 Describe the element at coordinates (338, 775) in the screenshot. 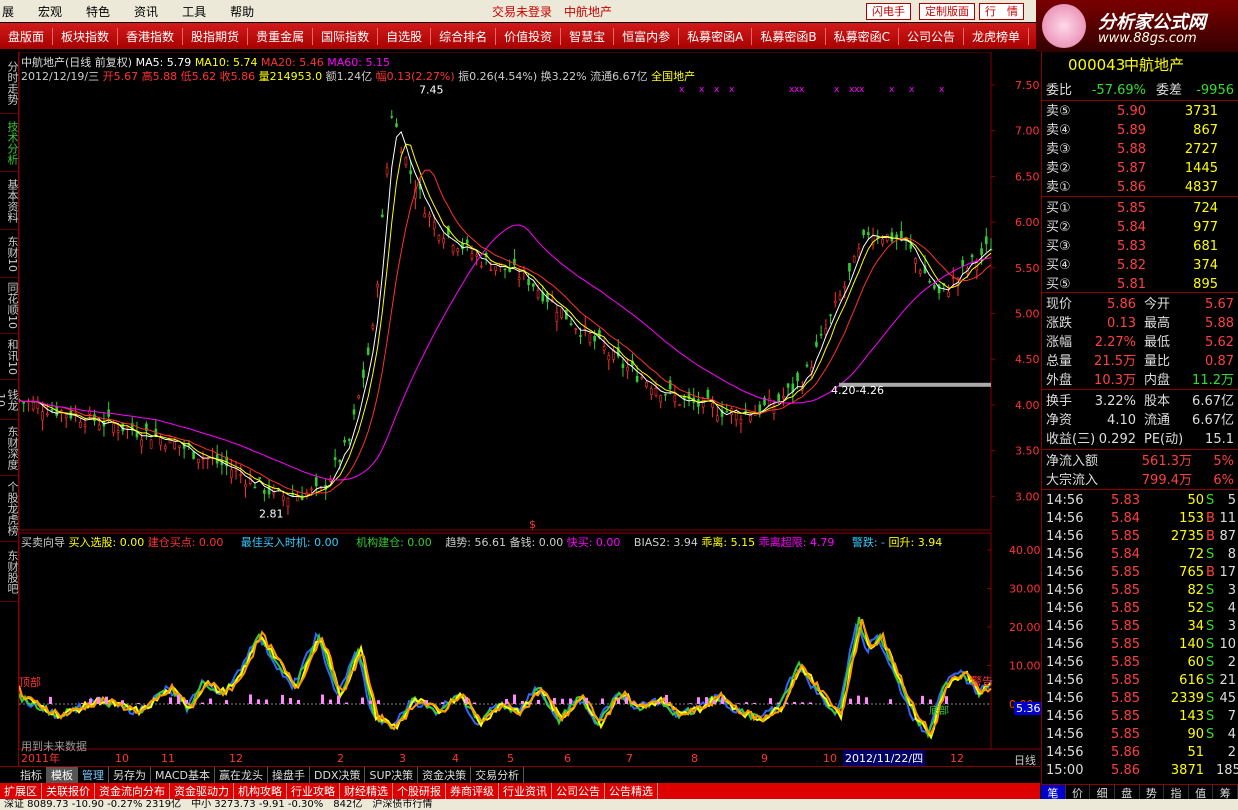

I see `indicator-tab: DDX决策` at that location.